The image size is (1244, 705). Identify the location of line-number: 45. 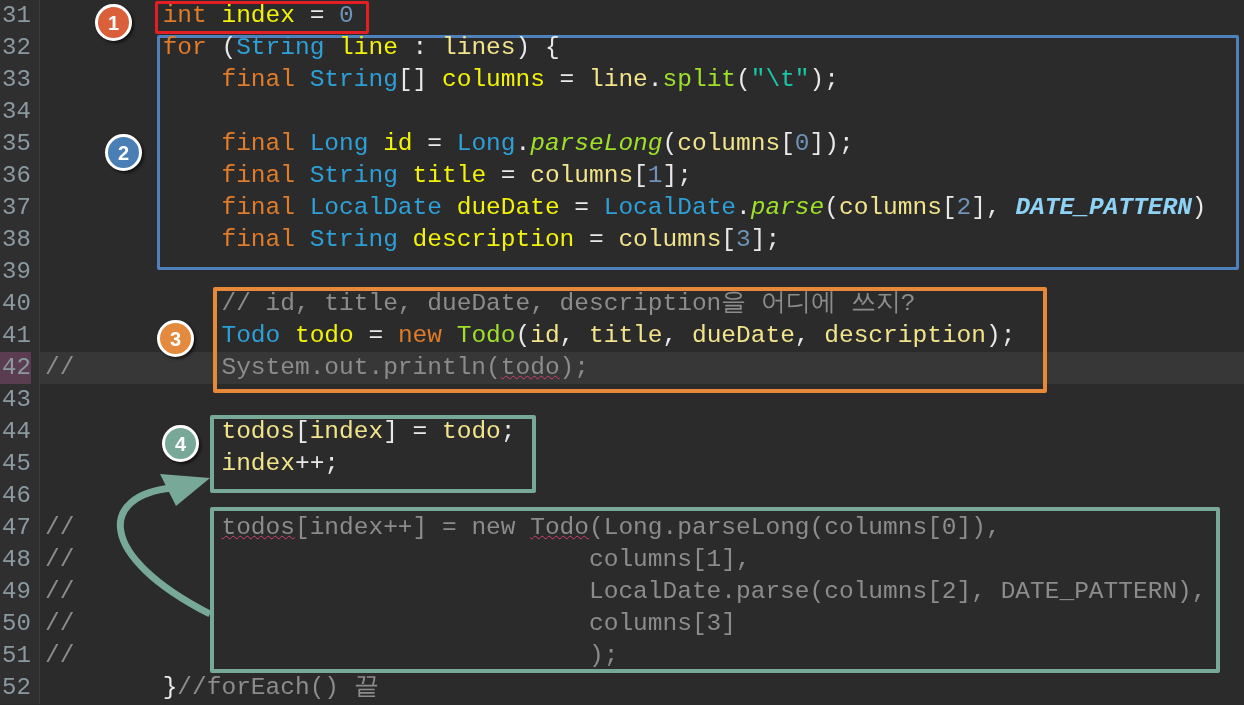
(16, 464).